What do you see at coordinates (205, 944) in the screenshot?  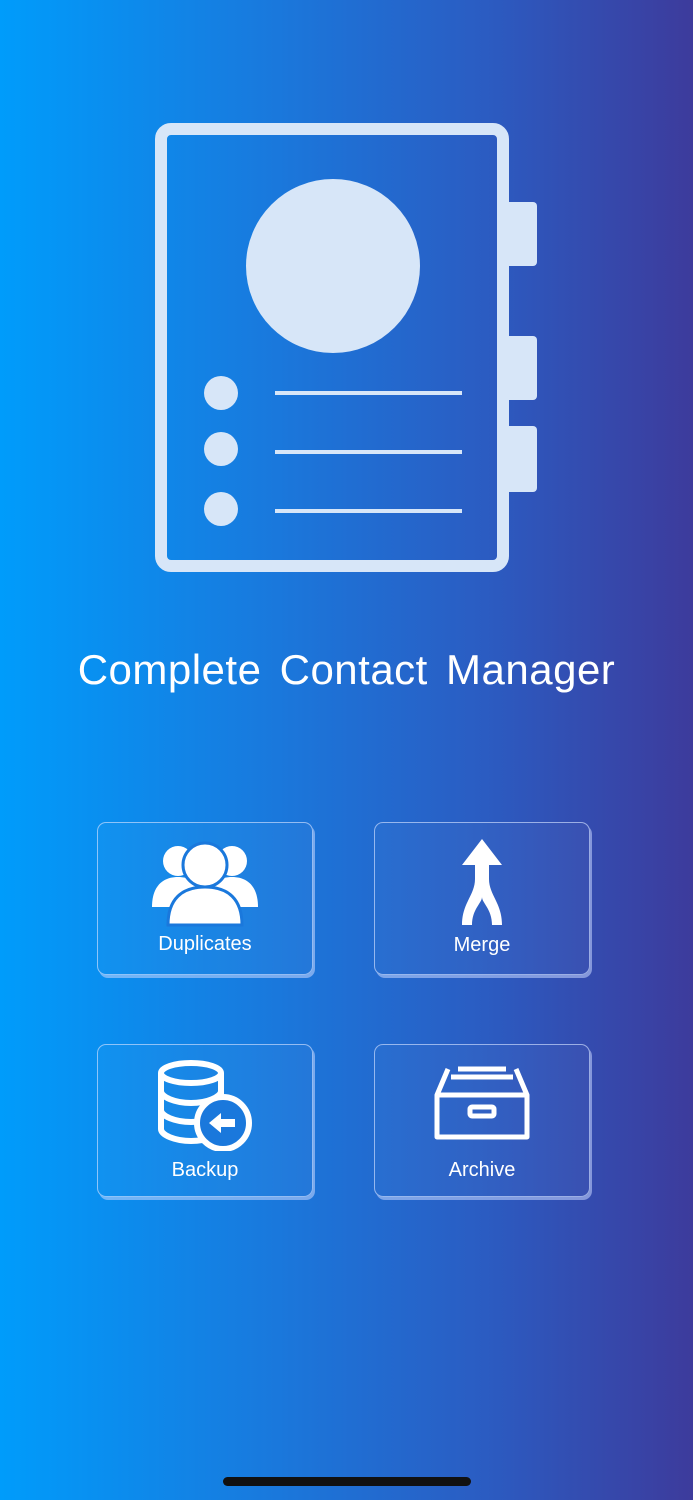 I see `duplicates-label: Duplicates` at bounding box center [205, 944].